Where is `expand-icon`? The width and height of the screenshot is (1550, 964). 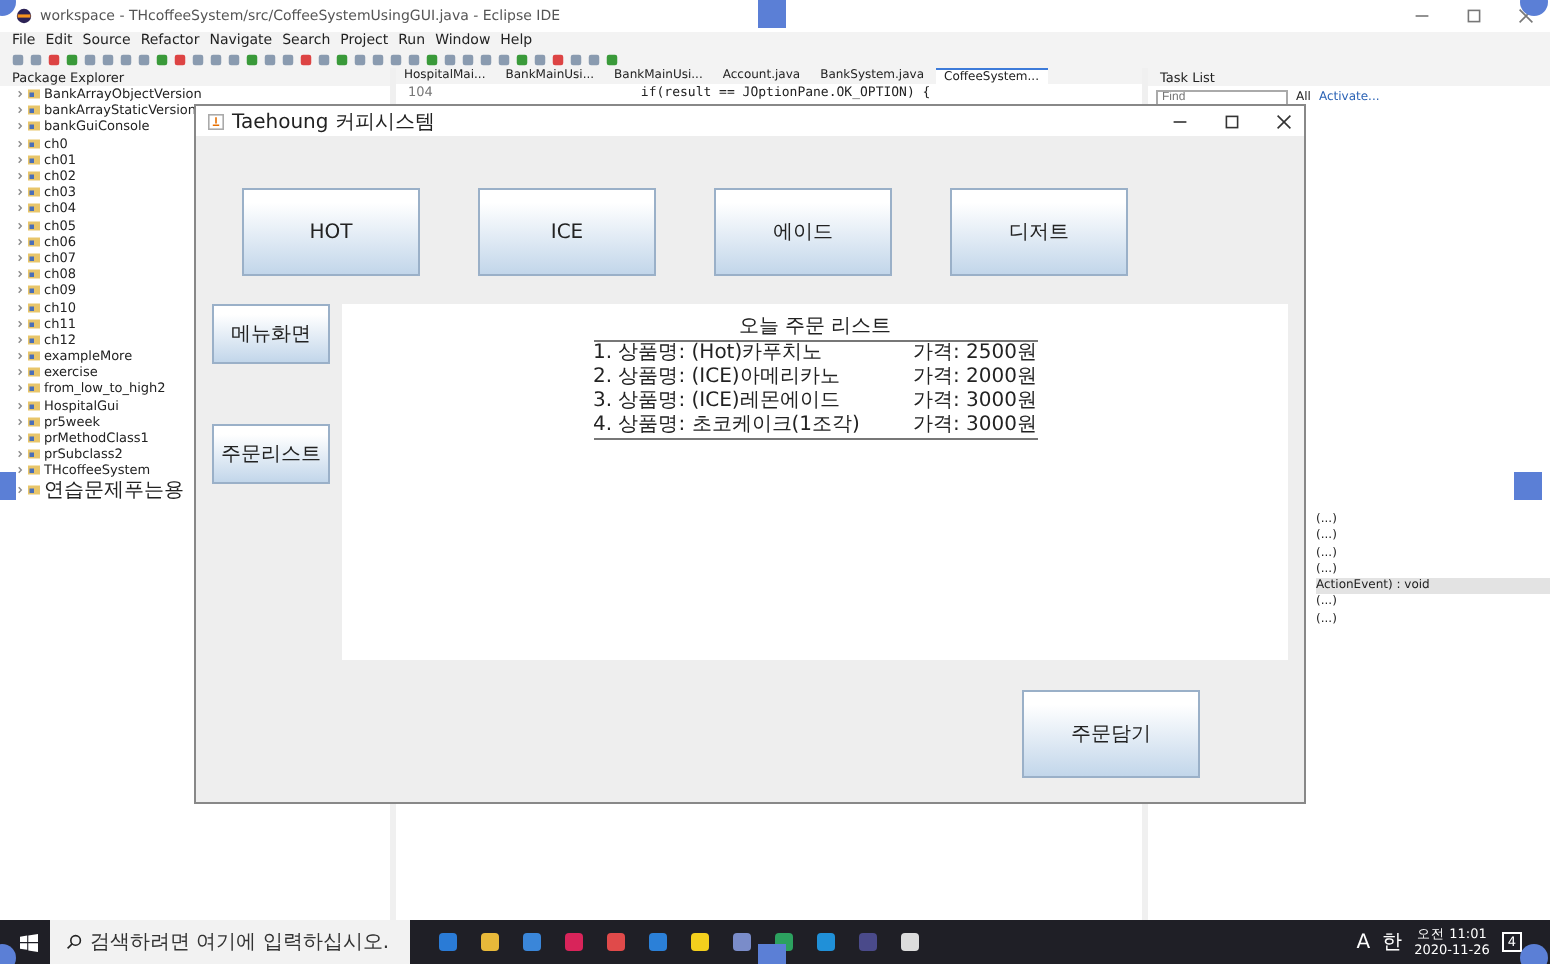
expand-icon is located at coordinates (20, 490).